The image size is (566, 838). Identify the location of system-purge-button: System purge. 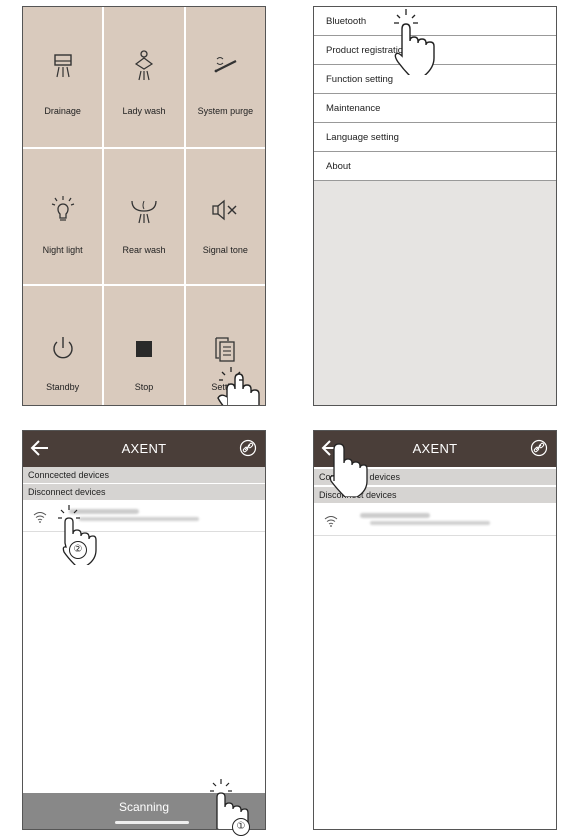
(225, 77).